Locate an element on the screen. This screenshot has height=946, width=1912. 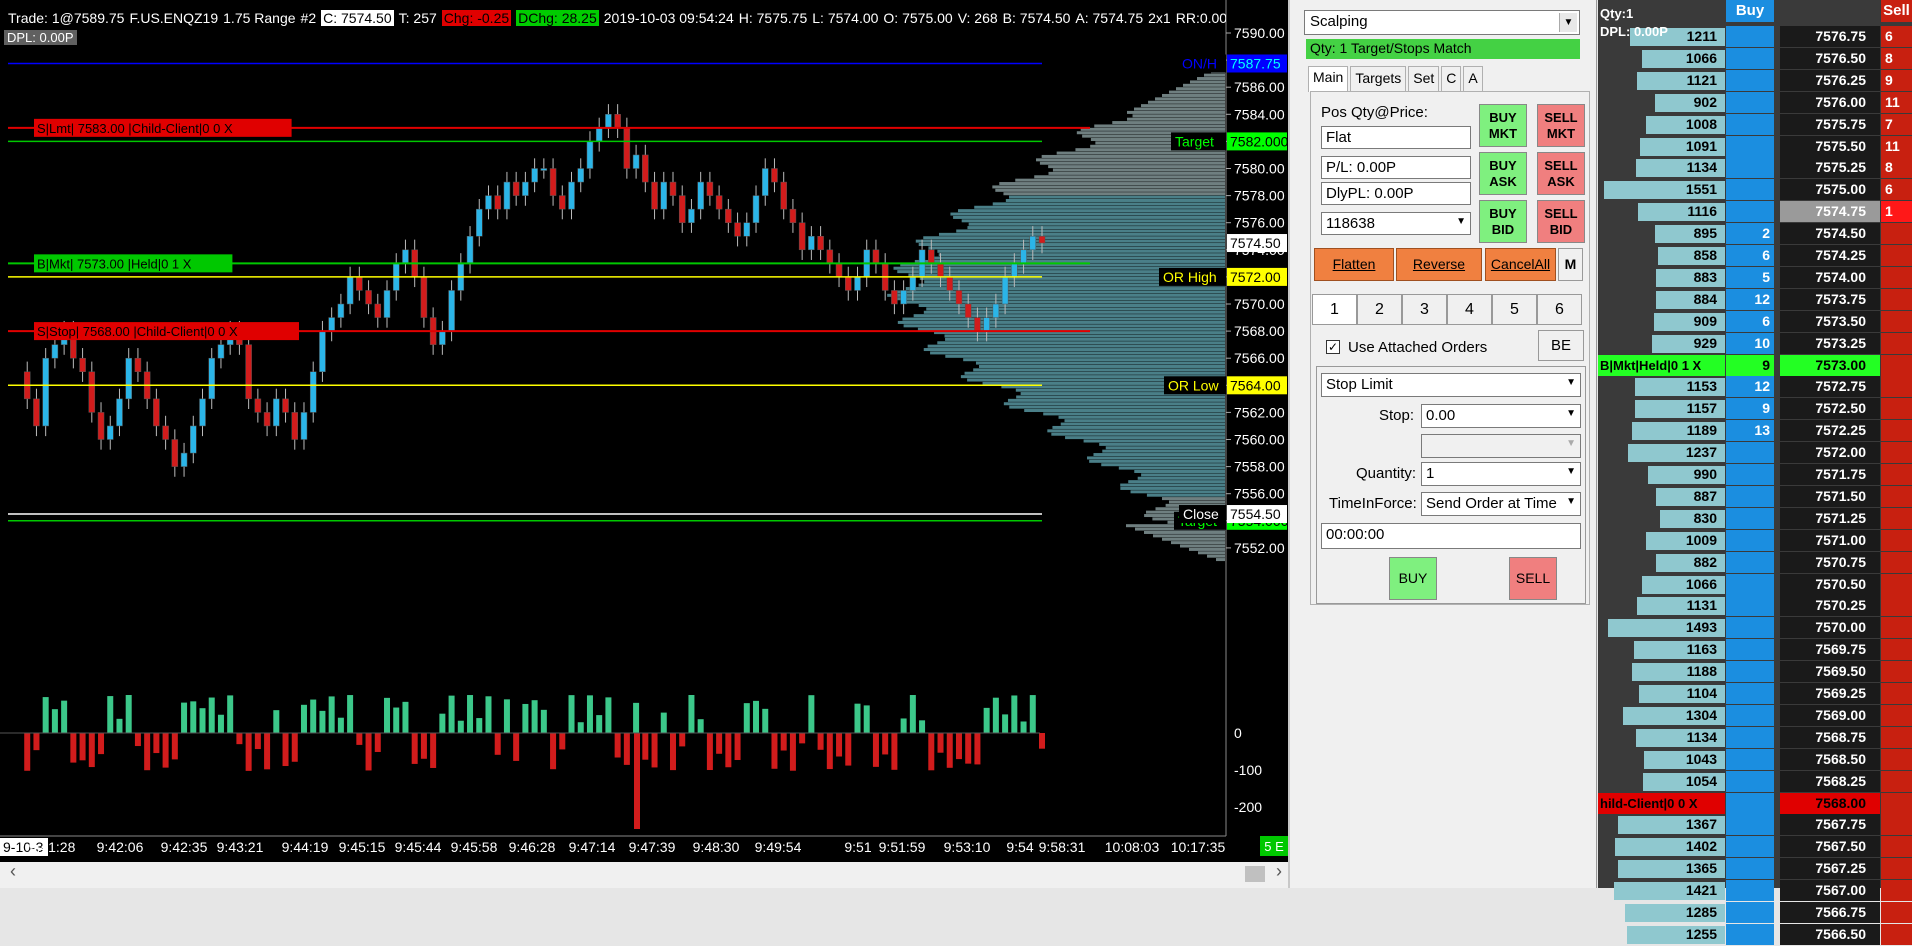
ladder-ask-cell: 9 is located at coordinates (1896, 80).